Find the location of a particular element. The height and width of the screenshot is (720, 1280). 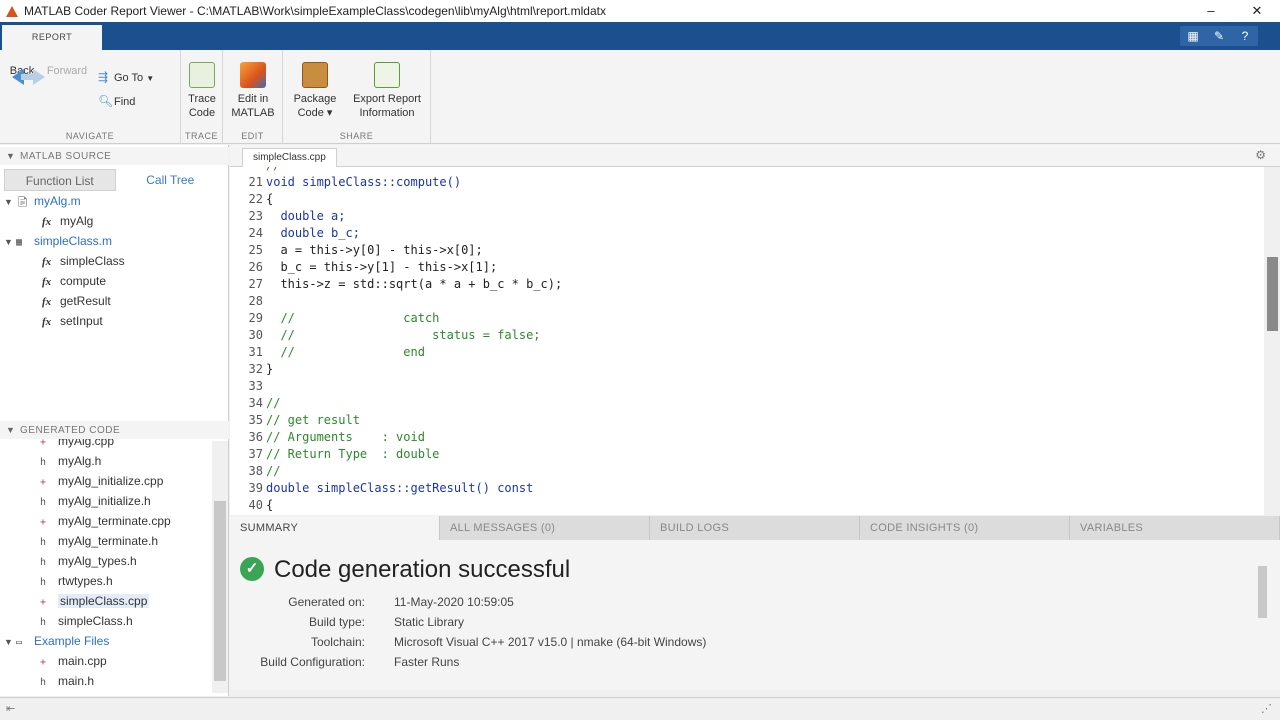

tree-item-label: setInput is located at coordinates (81, 321).